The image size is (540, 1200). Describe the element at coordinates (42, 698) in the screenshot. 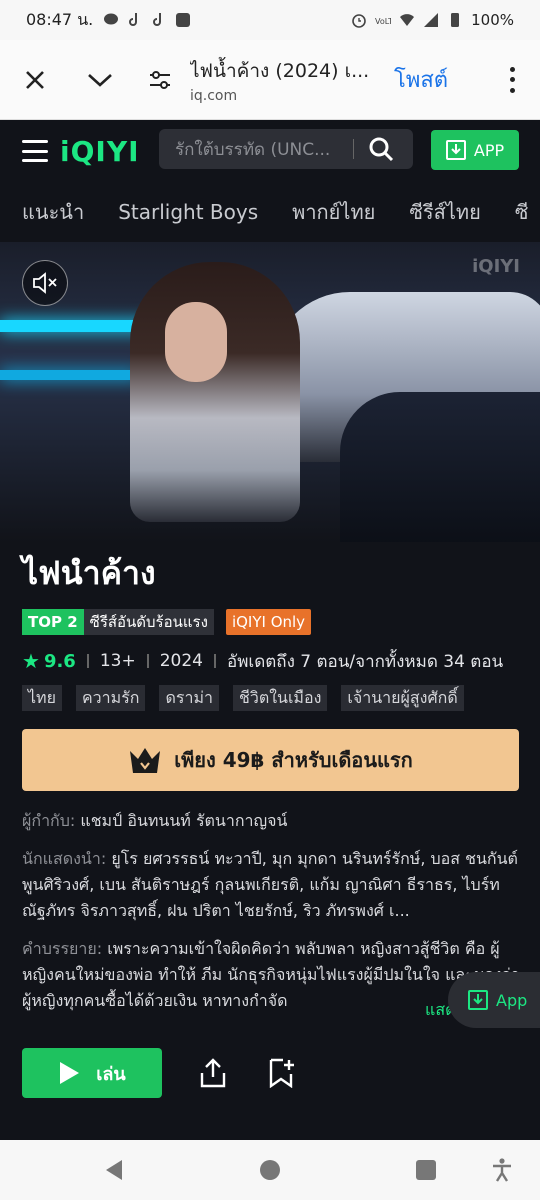

I see `tag-thai: ไทย` at that location.